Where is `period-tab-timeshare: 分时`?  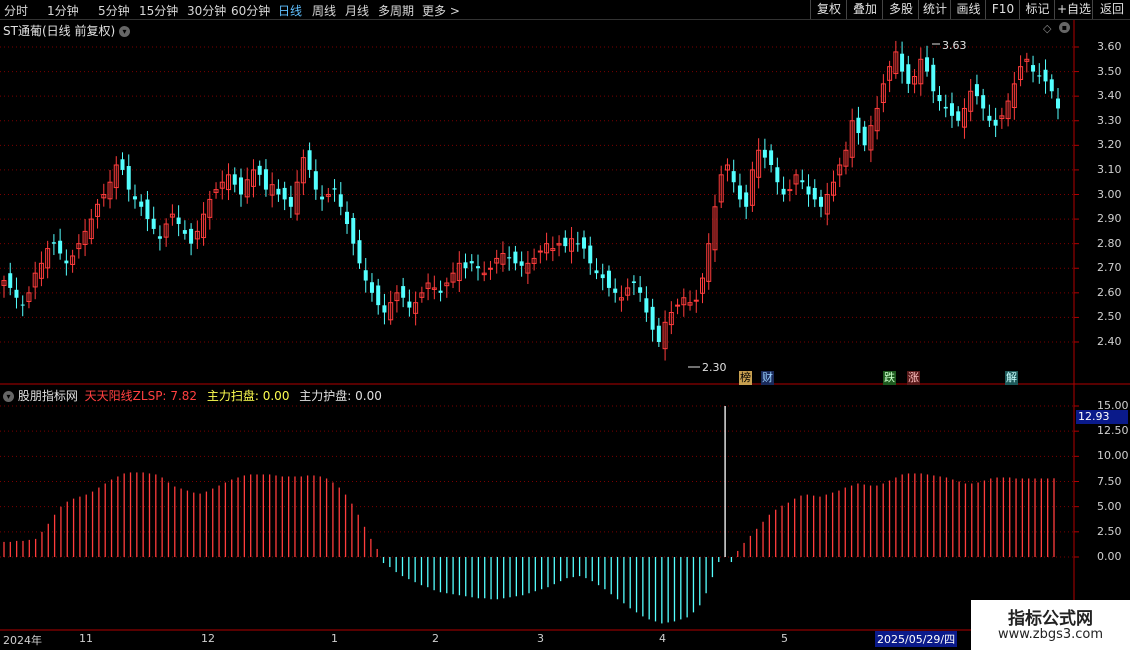
period-tab-timeshare: 分时 is located at coordinates (16, 10).